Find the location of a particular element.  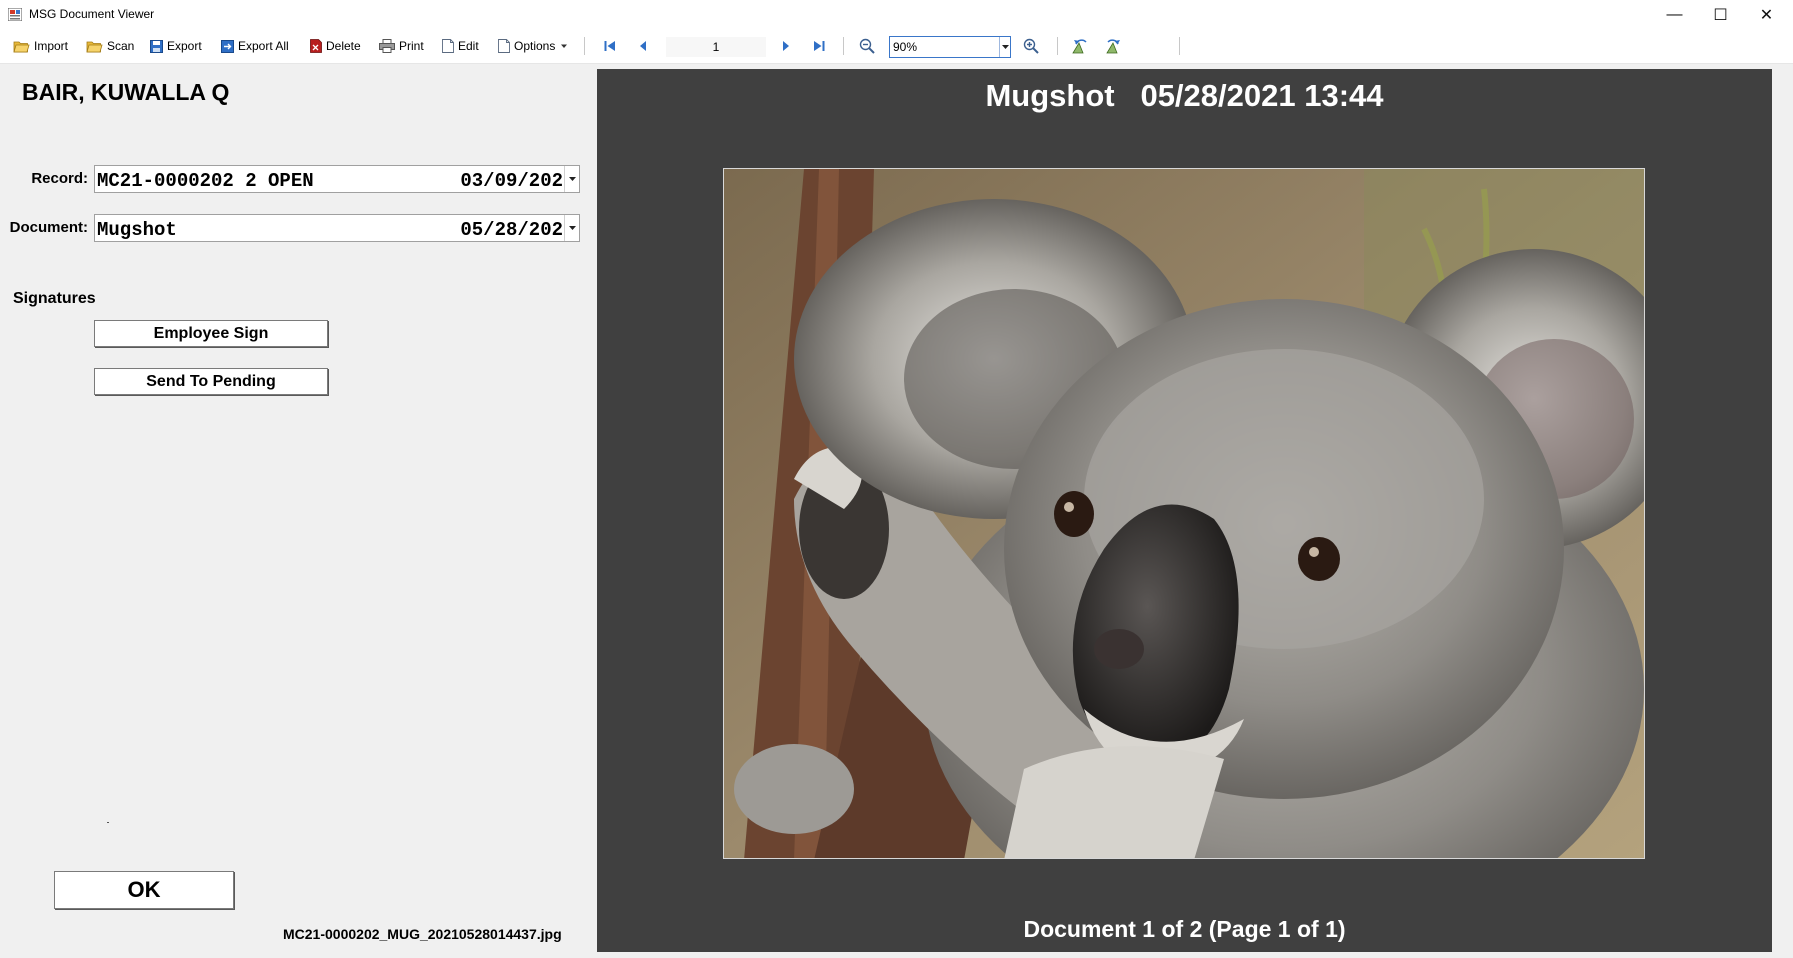

scan-label: Scan is located at coordinates (121, 46).